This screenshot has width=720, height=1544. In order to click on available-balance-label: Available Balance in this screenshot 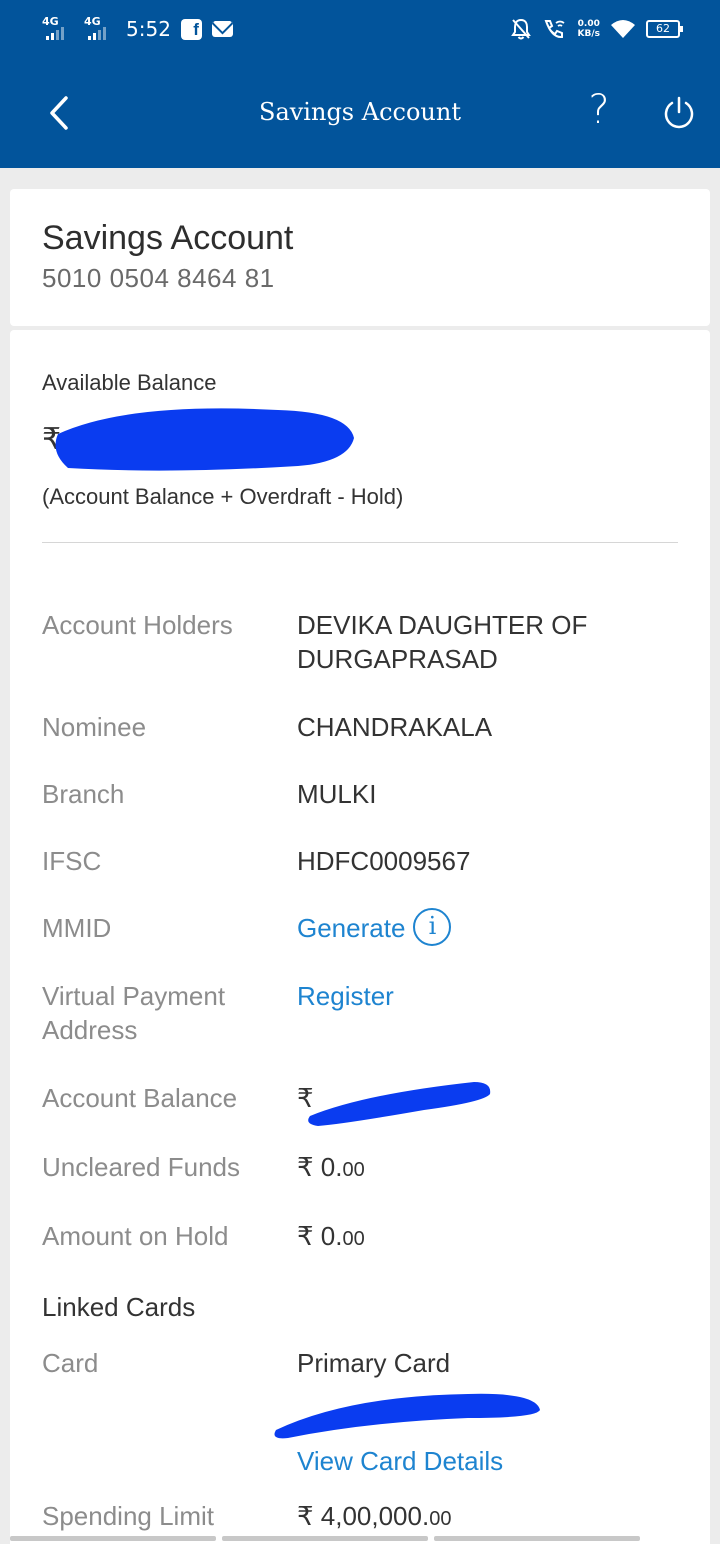, I will do `click(129, 382)`.